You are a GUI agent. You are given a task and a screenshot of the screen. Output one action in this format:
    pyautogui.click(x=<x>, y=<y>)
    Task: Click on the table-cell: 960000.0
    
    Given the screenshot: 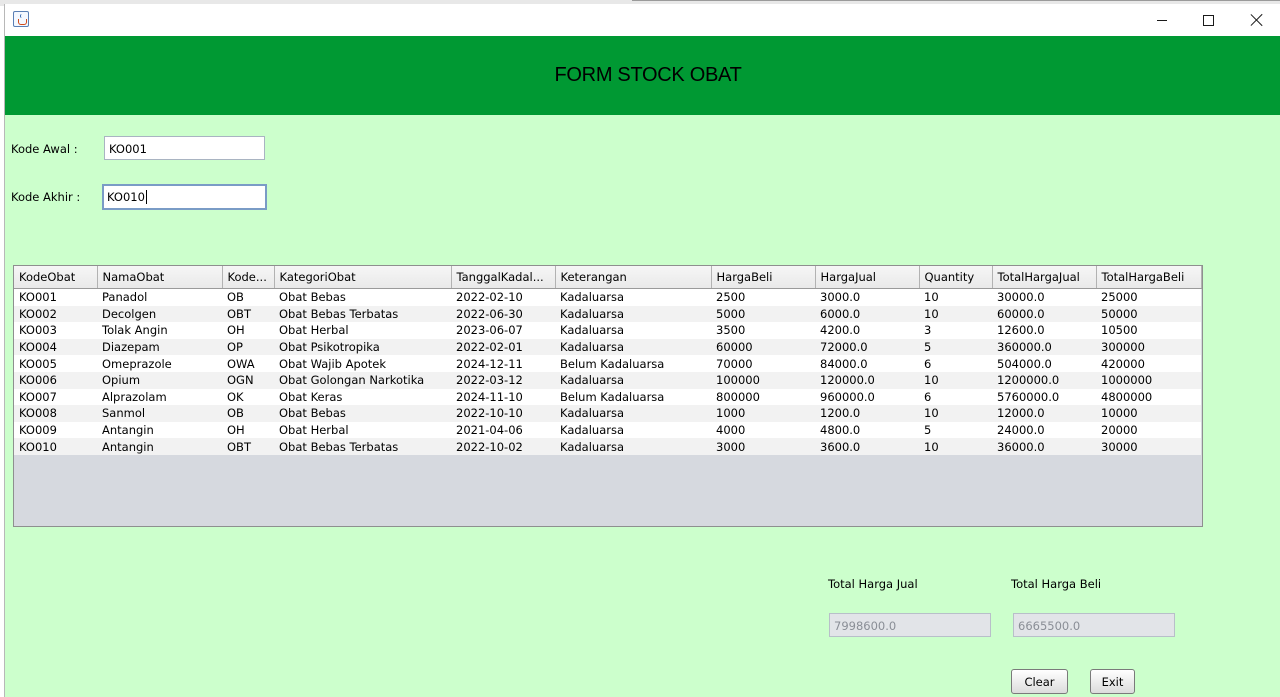 What is the action you would take?
    pyautogui.click(x=867, y=397)
    